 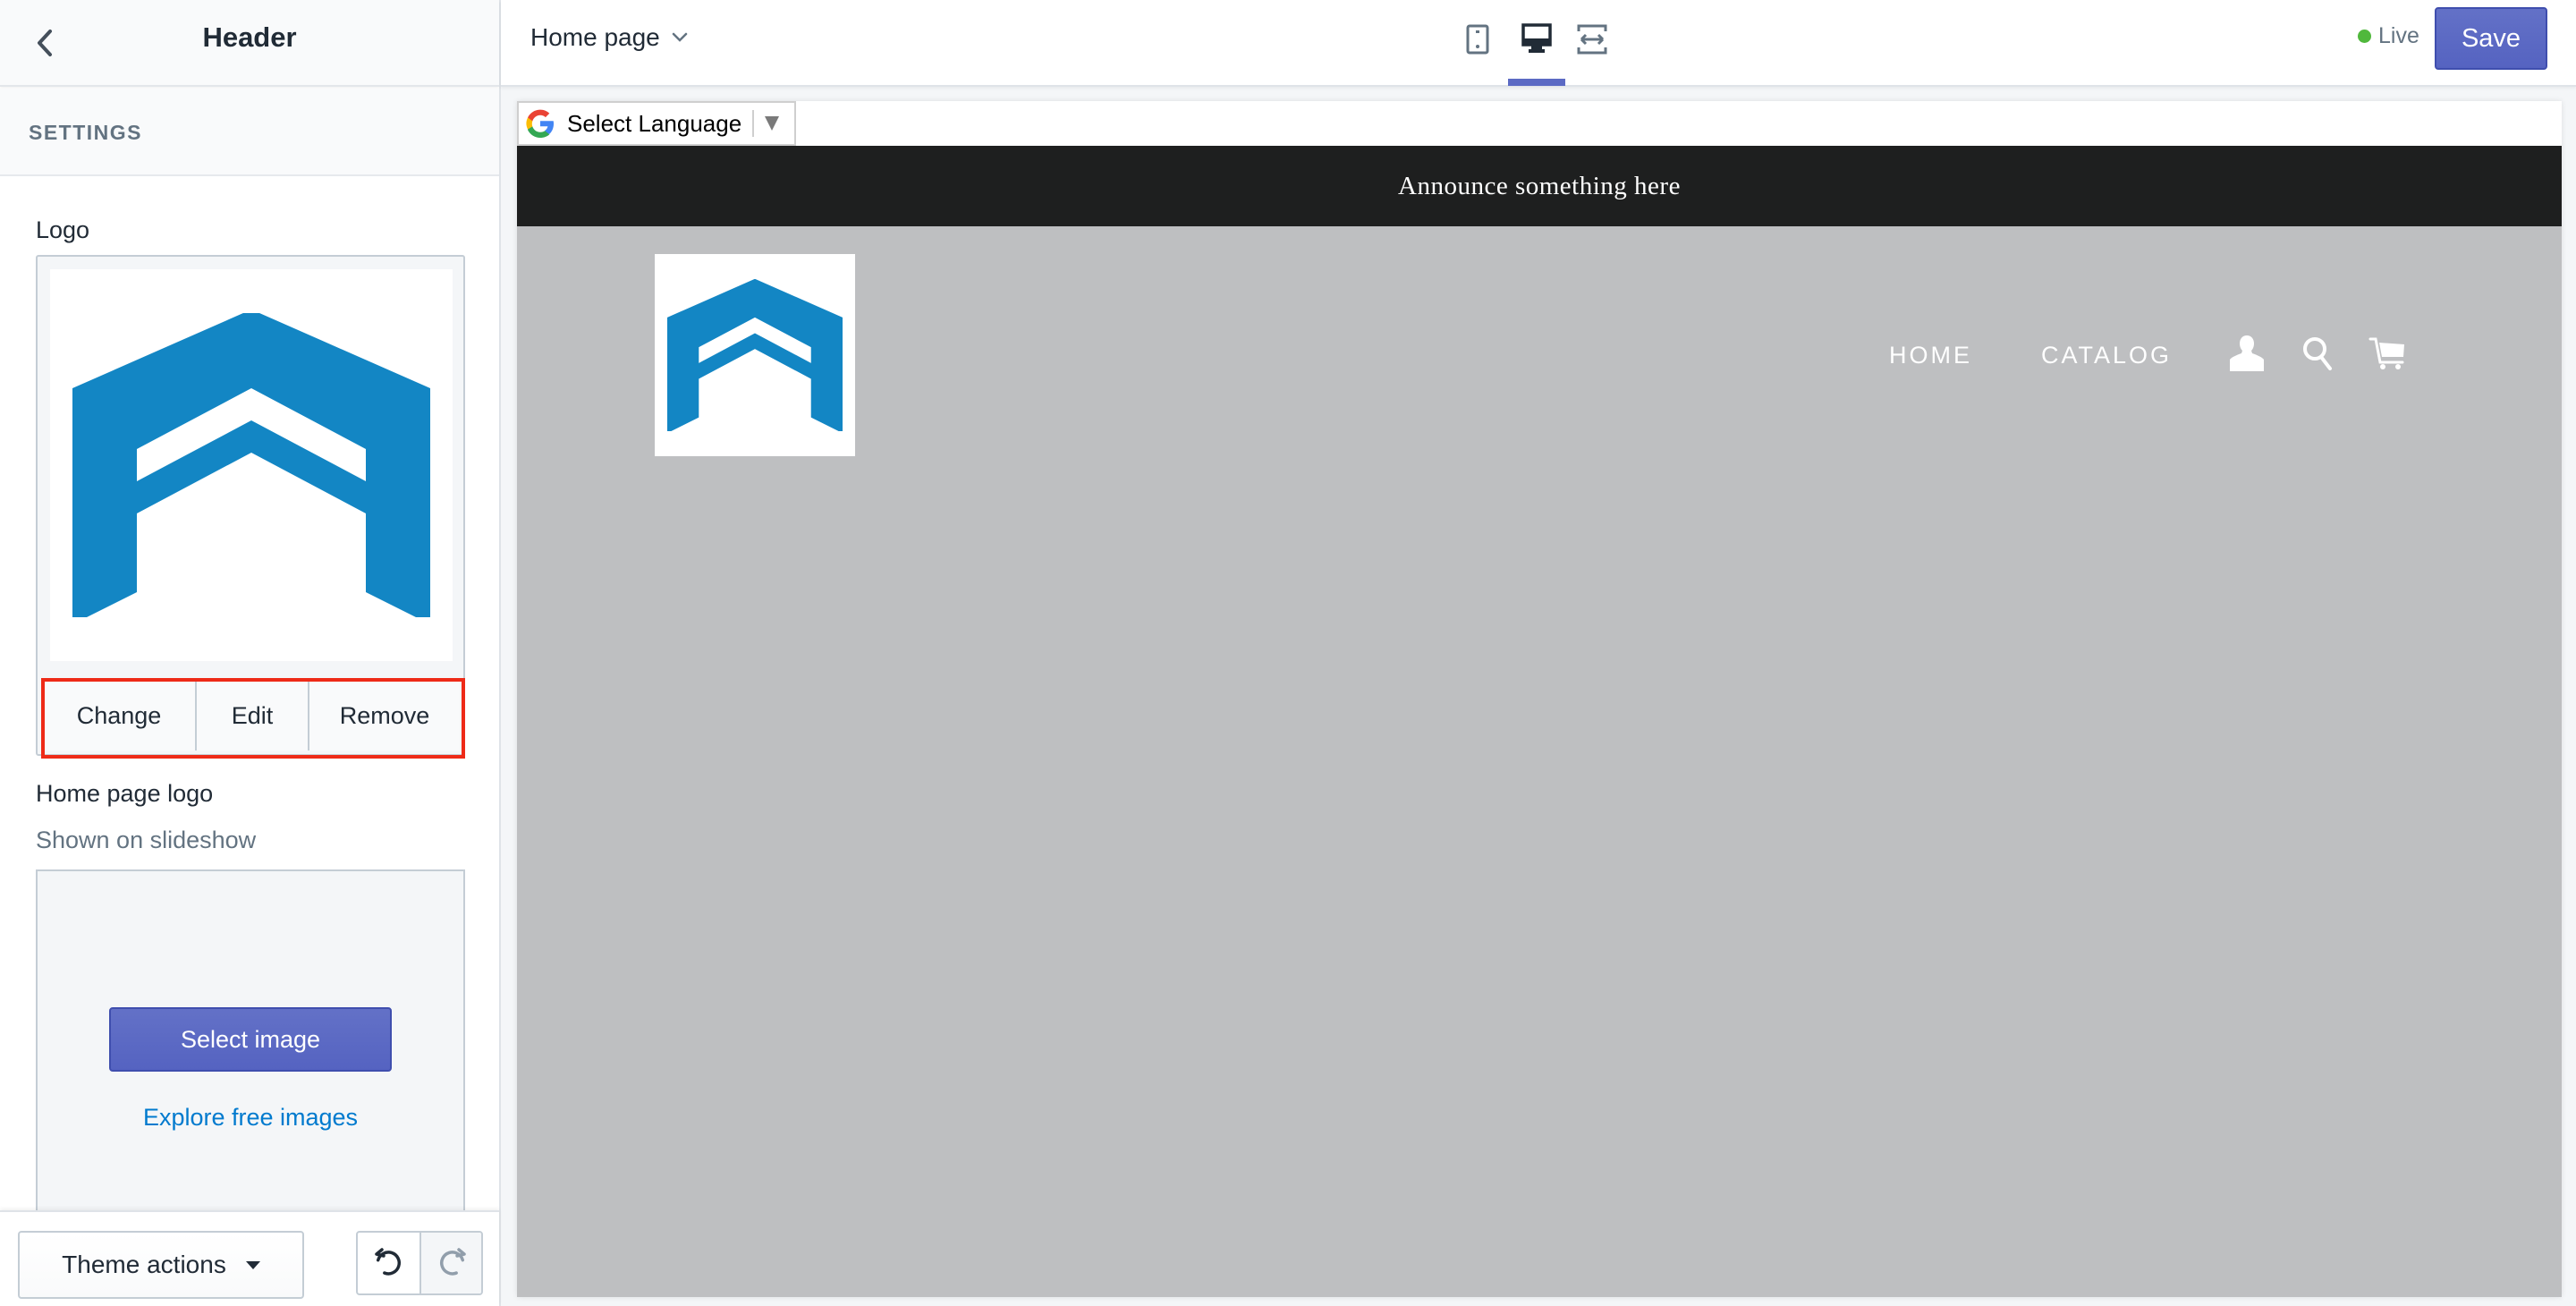 I want to click on sidebar-footer: Theme actions, so click(x=249, y=1258).